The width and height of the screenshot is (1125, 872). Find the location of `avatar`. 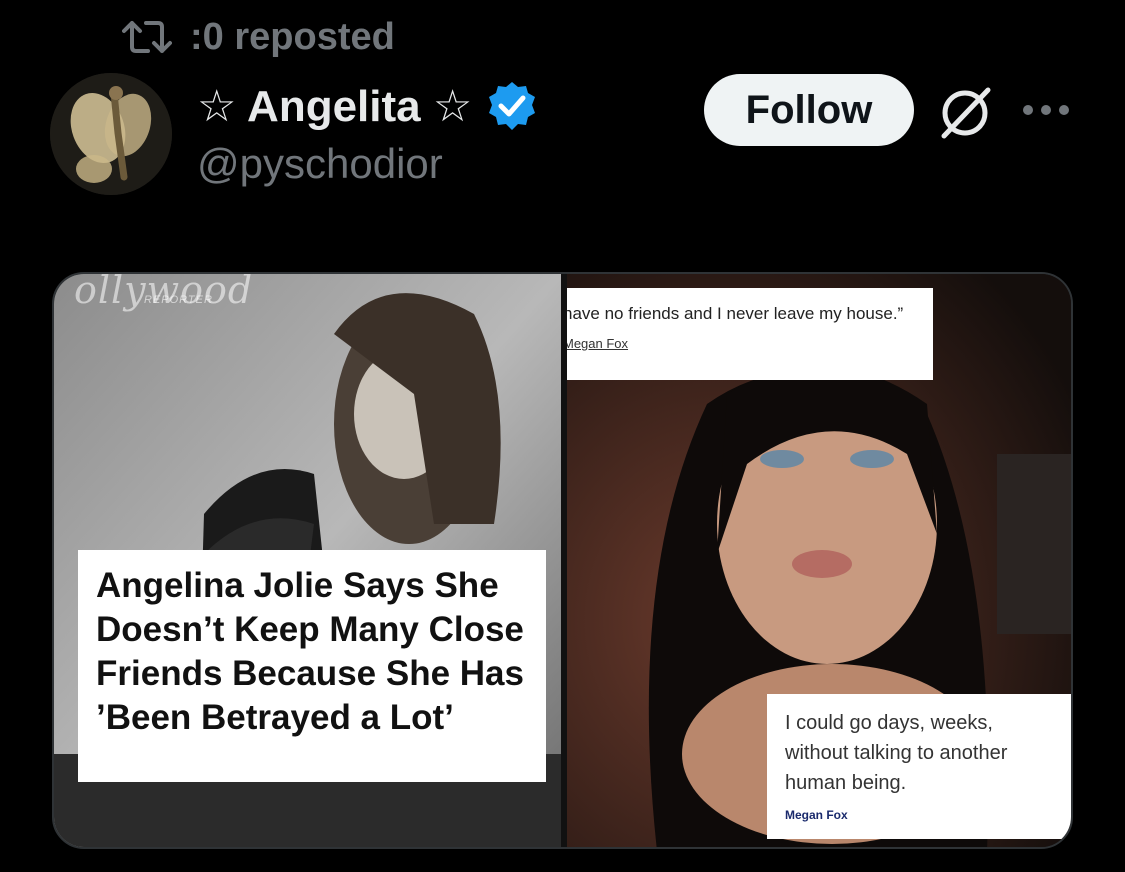

avatar is located at coordinates (111, 134).